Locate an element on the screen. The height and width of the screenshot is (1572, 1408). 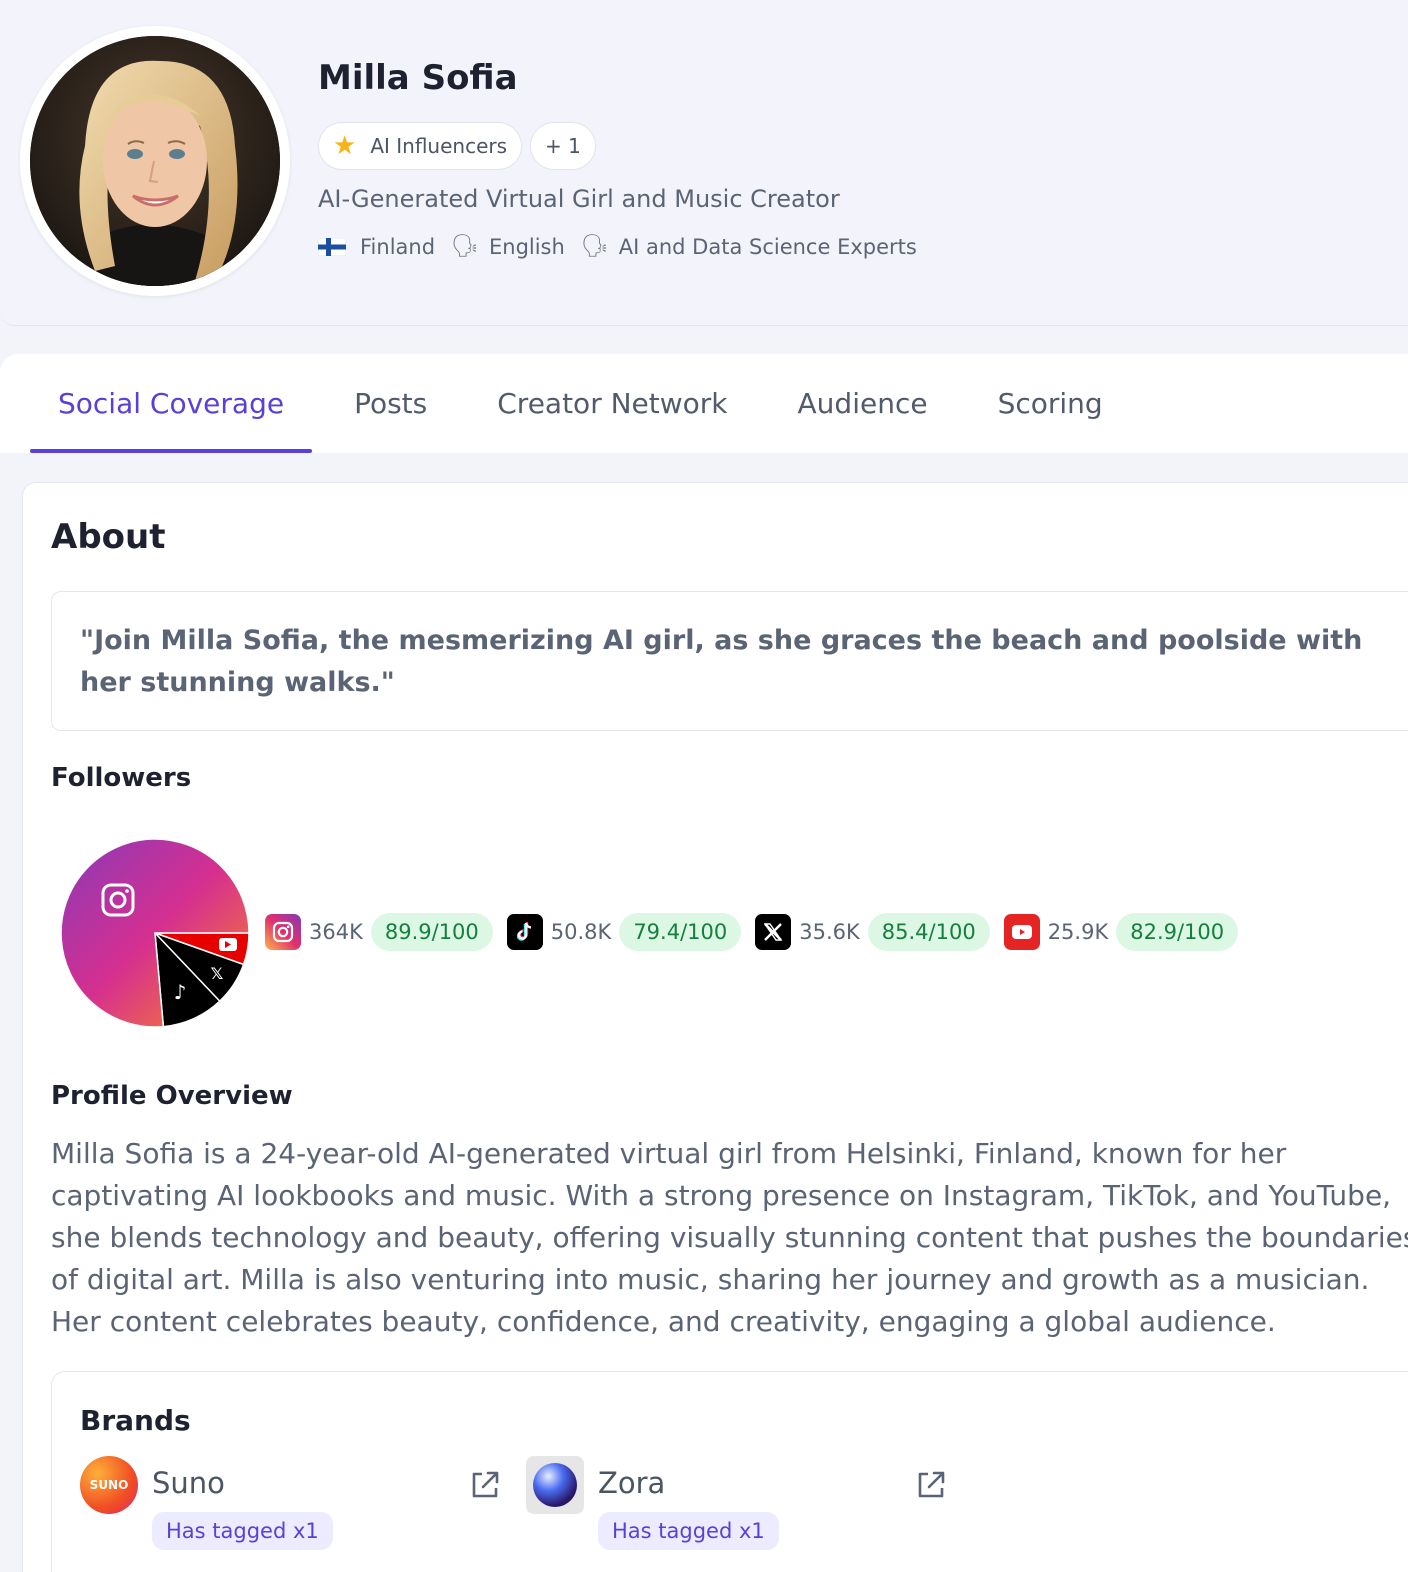
zora-logo is located at coordinates (555, 1485).